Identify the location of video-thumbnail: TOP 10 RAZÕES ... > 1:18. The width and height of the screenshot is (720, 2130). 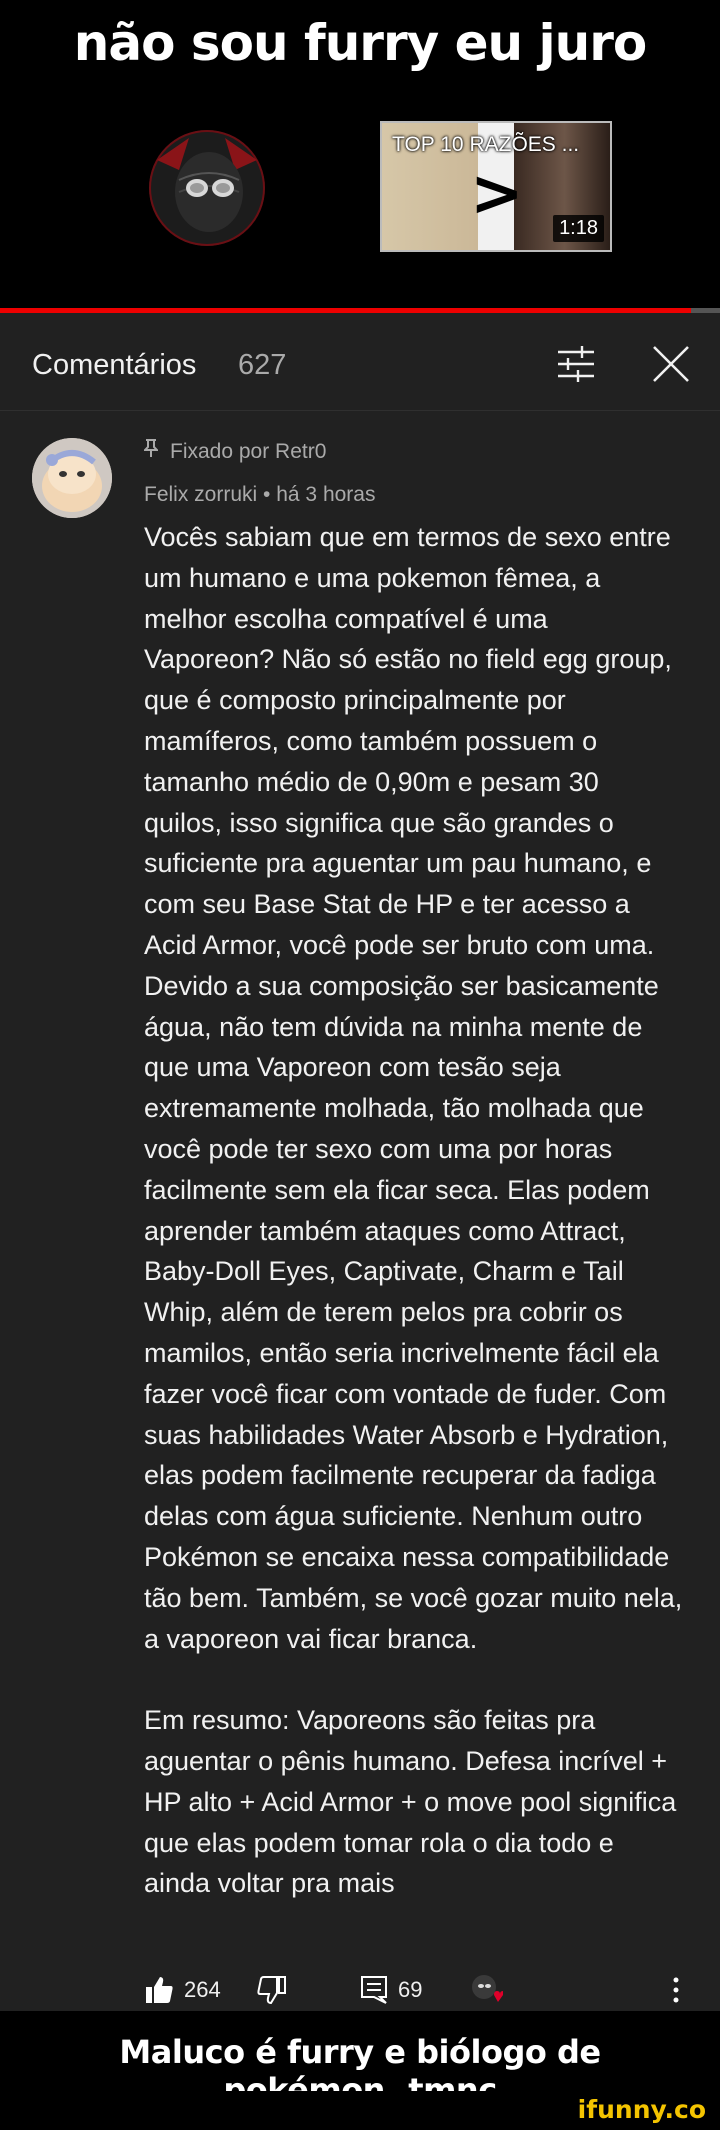
(496, 186).